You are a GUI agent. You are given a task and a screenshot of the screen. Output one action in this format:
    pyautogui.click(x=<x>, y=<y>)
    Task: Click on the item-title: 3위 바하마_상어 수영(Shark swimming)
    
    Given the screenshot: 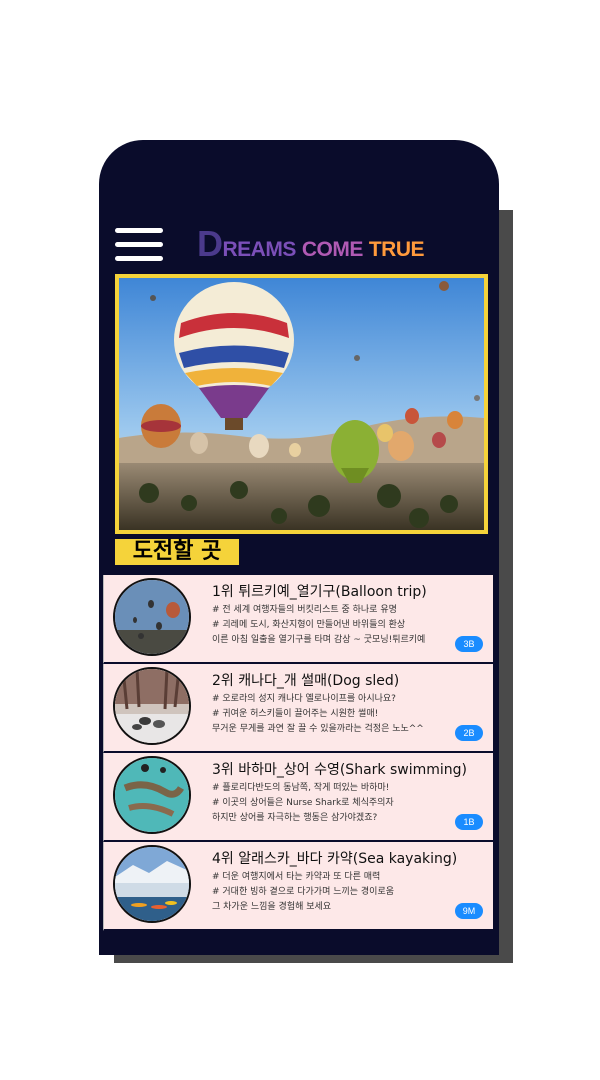 What is the action you would take?
    pyautogui.click(x=339, y=770)
    